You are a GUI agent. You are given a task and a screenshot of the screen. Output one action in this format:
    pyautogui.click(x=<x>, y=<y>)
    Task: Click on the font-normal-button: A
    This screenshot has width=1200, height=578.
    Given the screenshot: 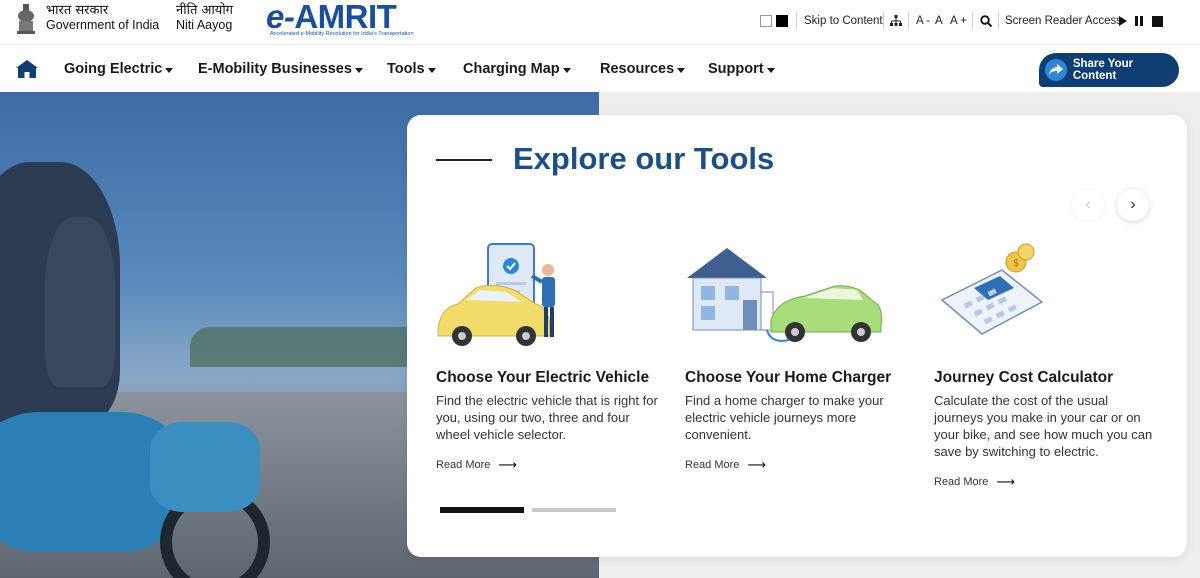 What is the action you would take?
    pyautogui.click(x=939, y=21)
    